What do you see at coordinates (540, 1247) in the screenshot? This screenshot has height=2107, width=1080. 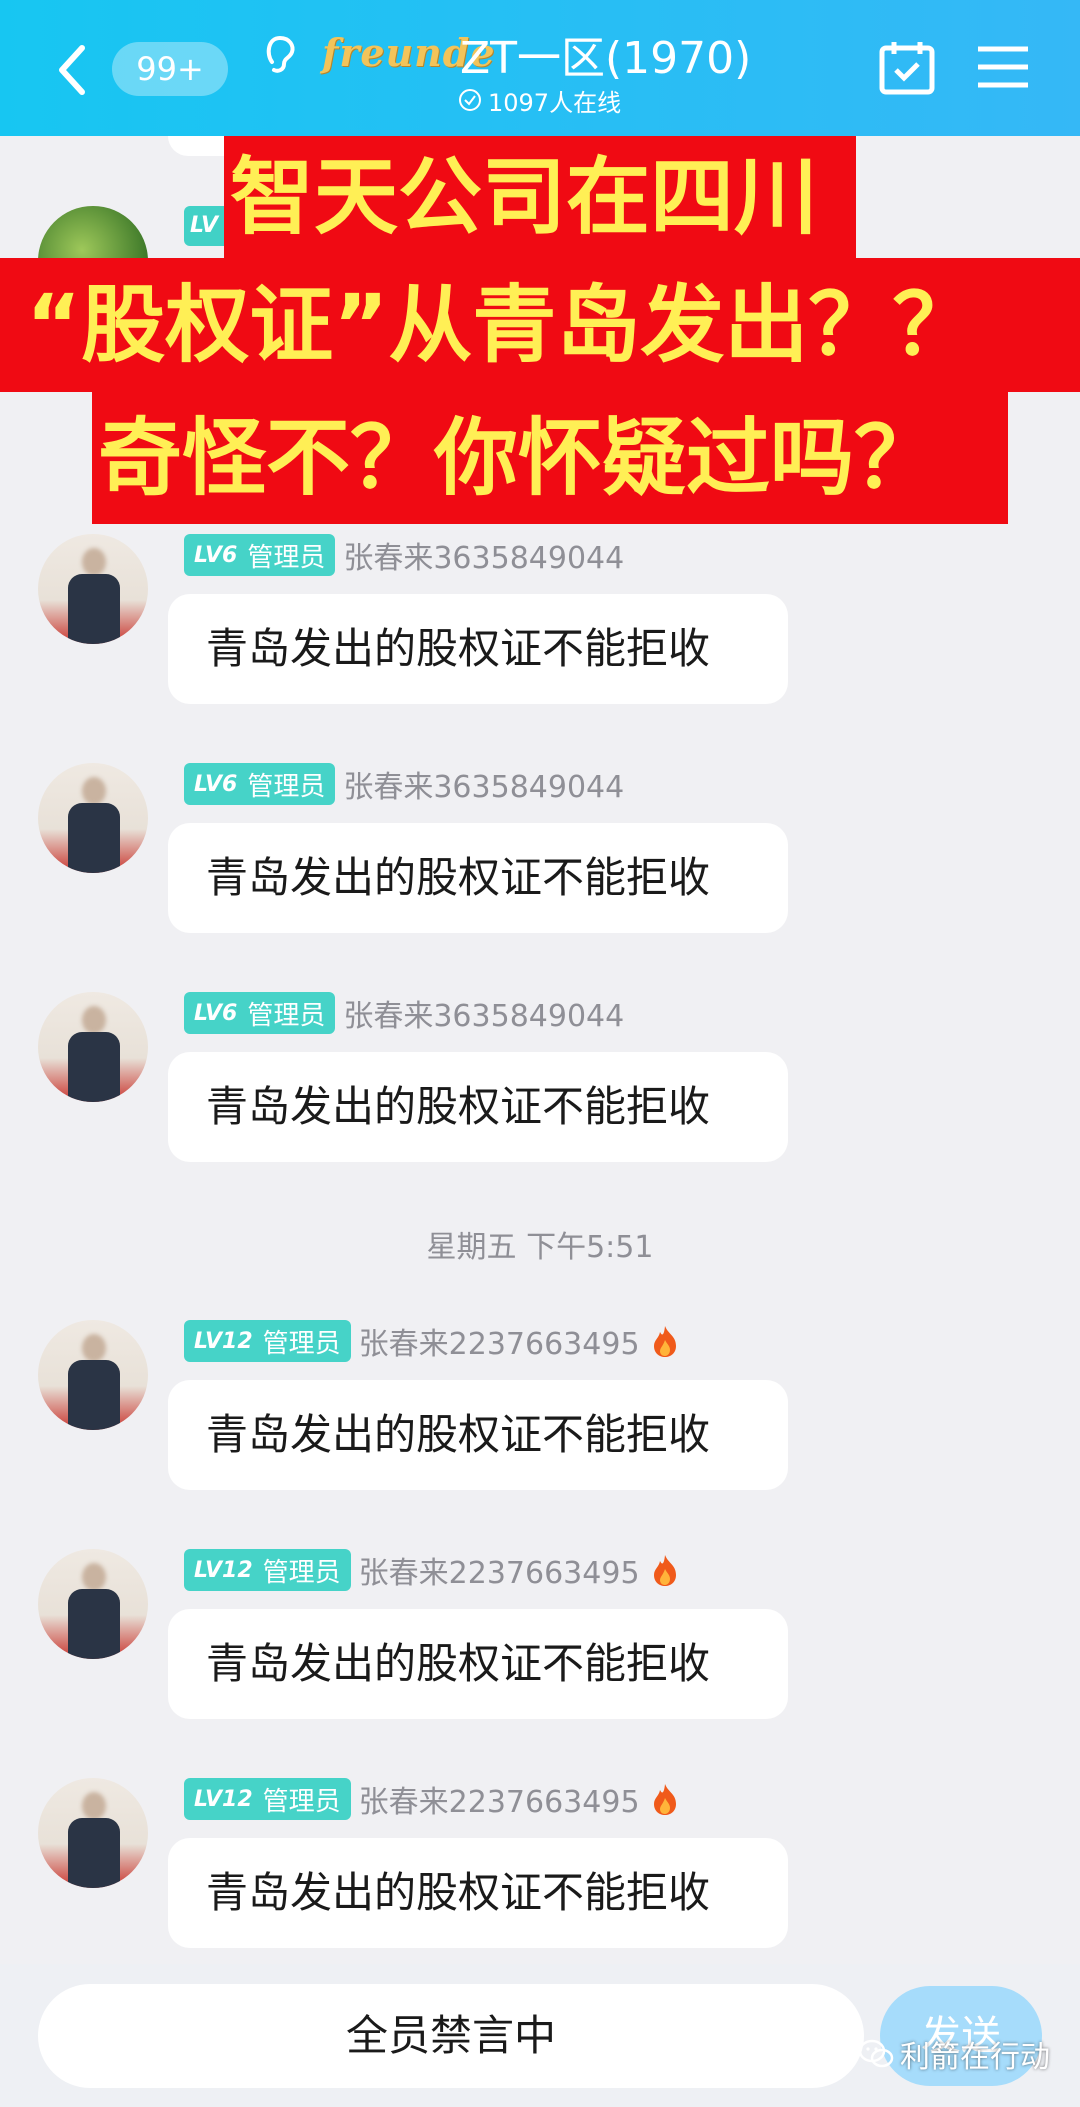 I see `message-timestamp: 星期五 下午5:51` at bounding box center [540, 1247].